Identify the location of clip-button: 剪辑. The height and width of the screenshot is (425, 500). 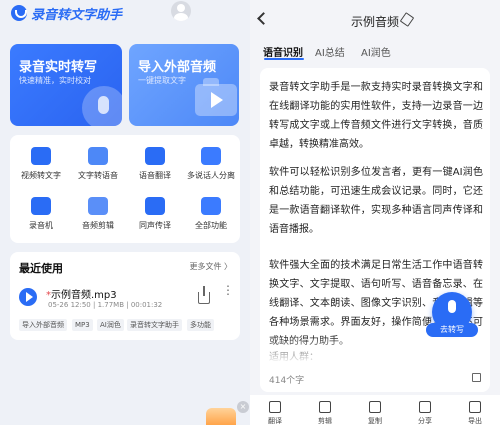
(325, 413).